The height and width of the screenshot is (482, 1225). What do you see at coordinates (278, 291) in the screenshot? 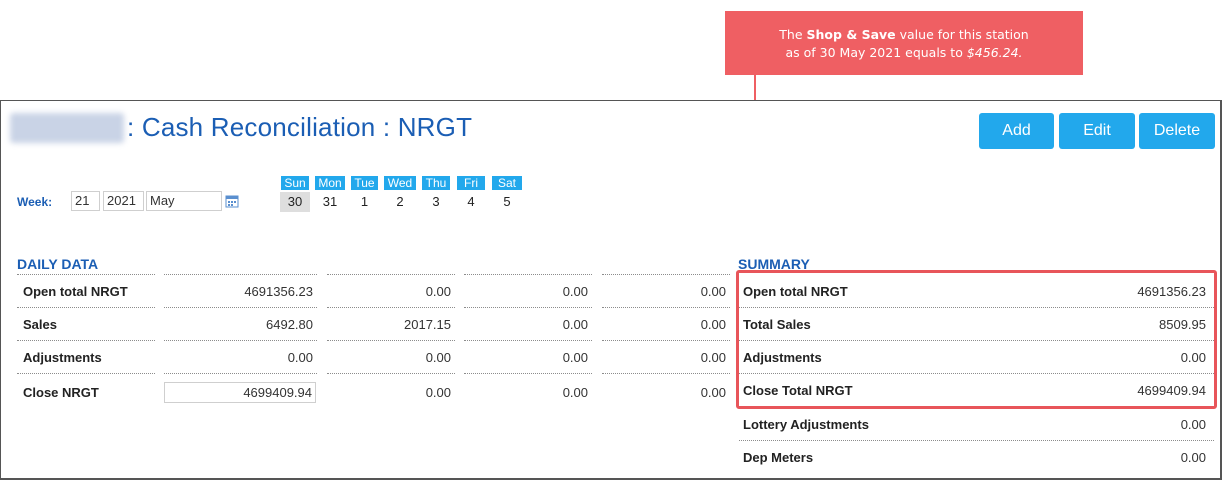
I see `daily-cell: 4691356.23` at bounding box center [278, 291].